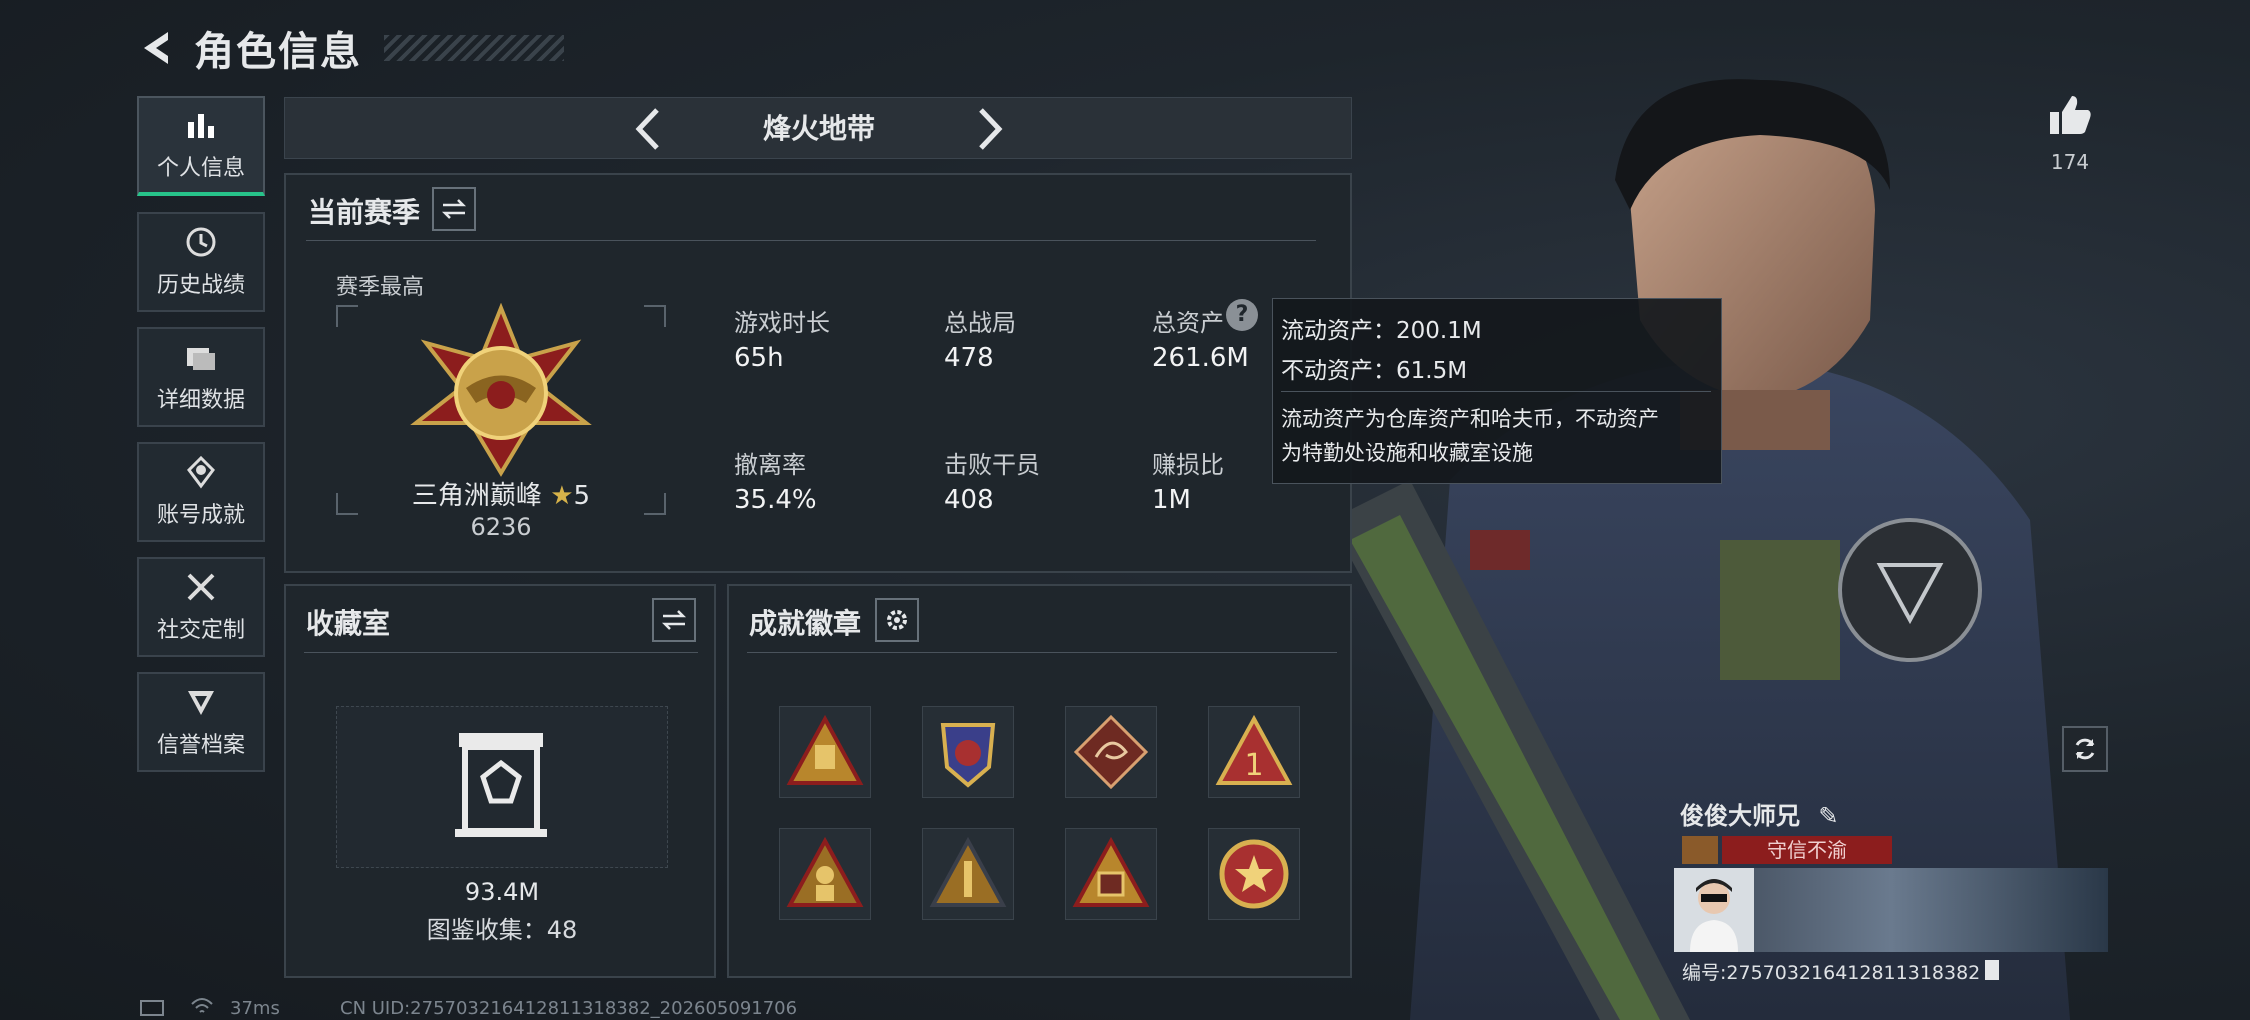 This screenshot has width=2250, height=1020. Describe the element at coordinates (201, 607) in the screenshot. I see `sidebar-item-social: 社交定制` at that location.